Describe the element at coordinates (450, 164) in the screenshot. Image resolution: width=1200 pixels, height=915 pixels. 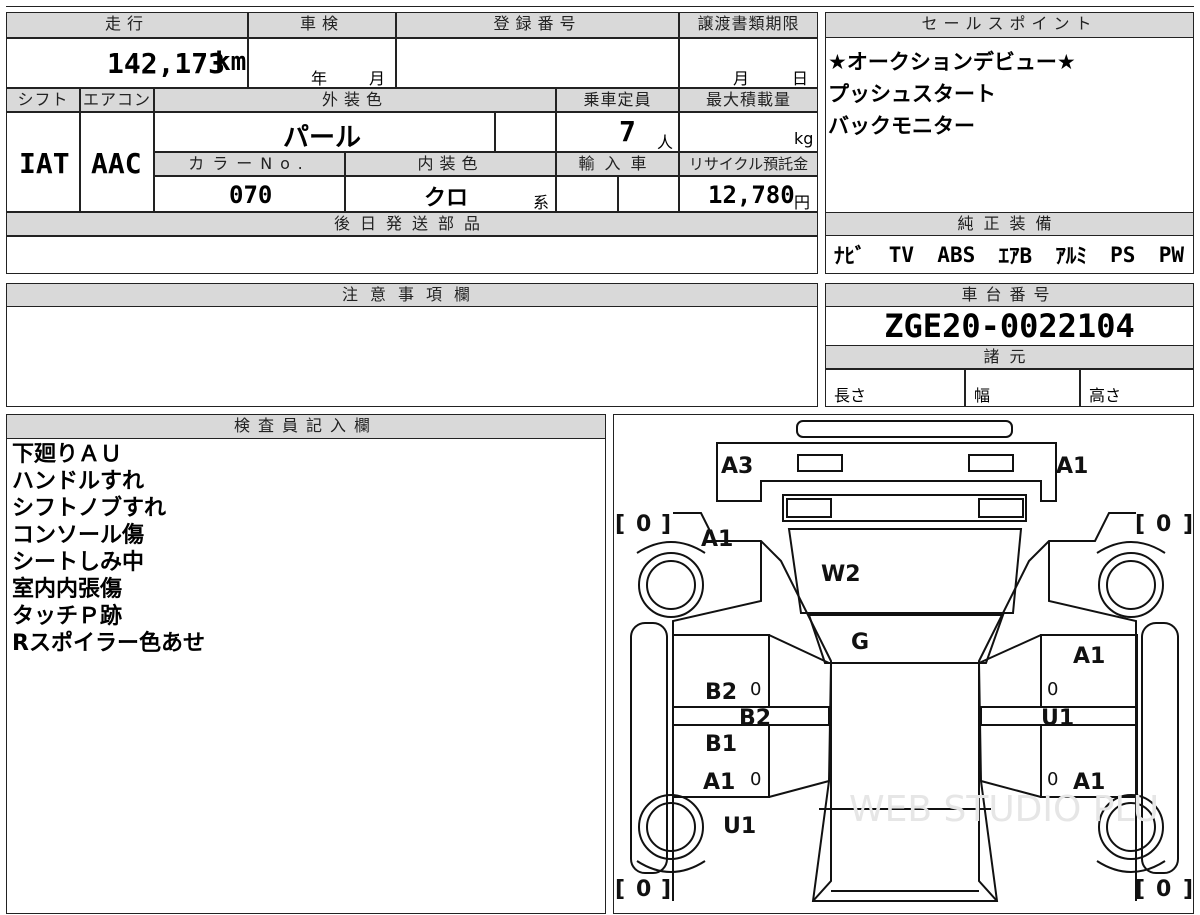
I see `interior-color-header: 内装色` at that location.